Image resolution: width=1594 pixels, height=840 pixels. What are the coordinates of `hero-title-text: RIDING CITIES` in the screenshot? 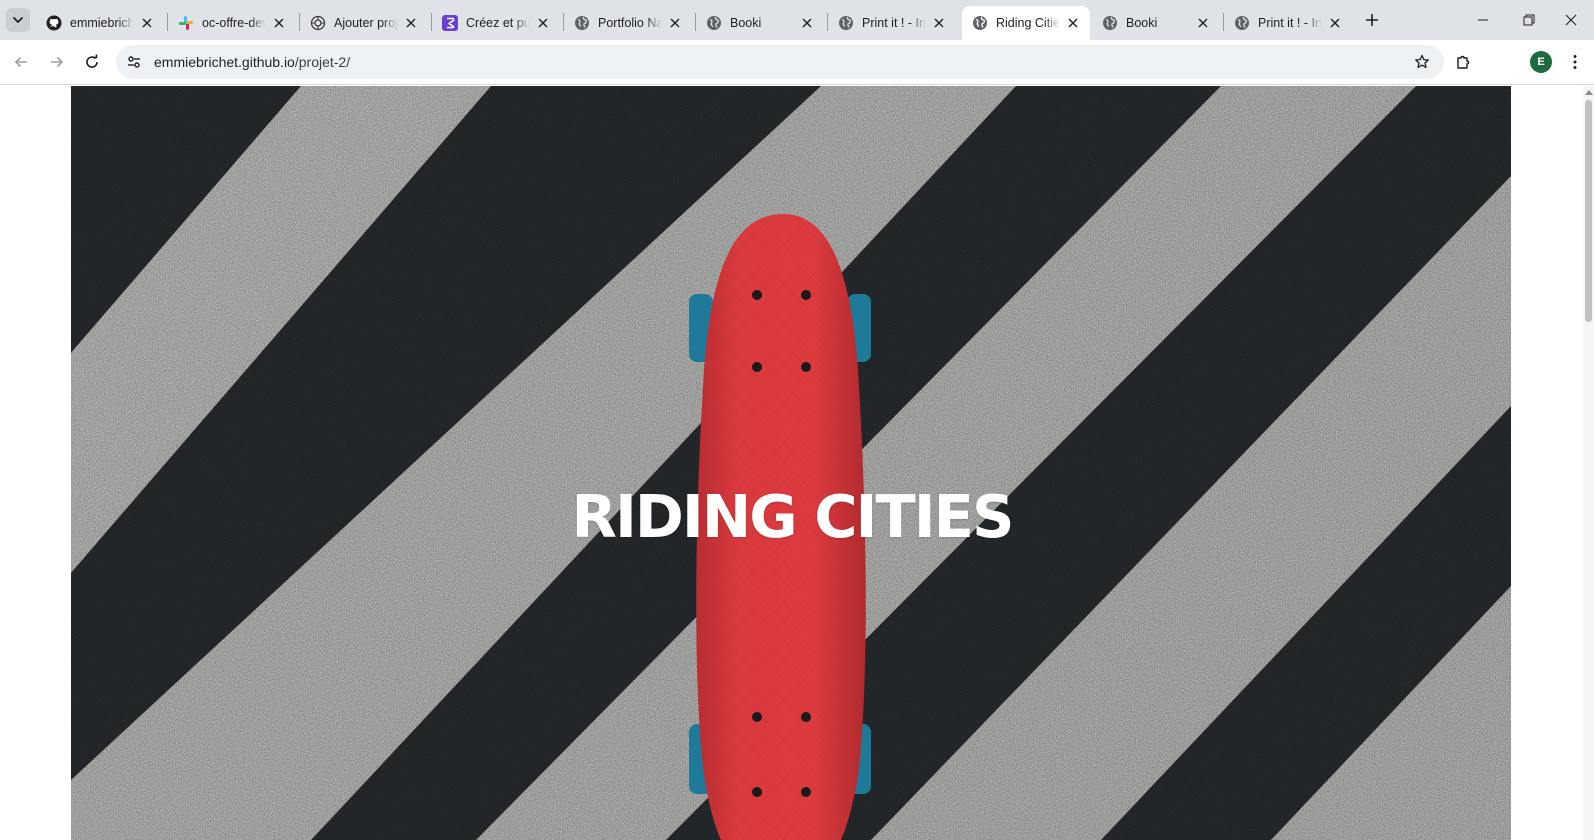 It's located at (793, 516).